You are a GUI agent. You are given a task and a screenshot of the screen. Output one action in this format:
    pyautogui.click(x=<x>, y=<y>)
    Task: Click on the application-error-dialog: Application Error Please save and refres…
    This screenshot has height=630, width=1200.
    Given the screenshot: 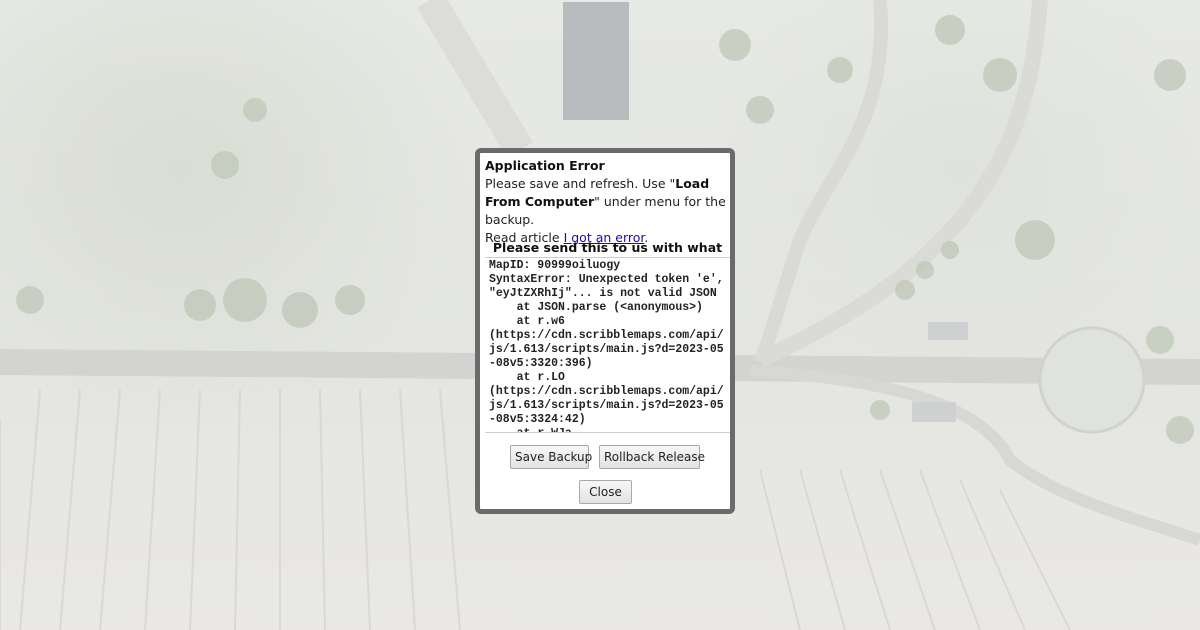 What is the action you would take?
    pyautogui.click(x=605, y=331)
    